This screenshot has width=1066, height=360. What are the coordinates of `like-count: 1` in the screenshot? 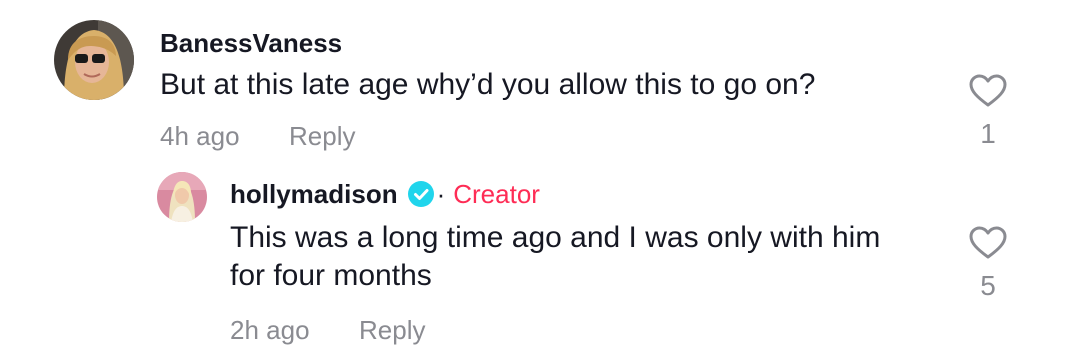 It's located at (988, 133).